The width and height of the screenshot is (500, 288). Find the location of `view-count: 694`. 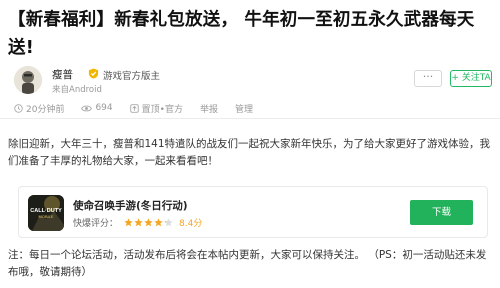

view-count: 694 is located at coordinates (97, 108).